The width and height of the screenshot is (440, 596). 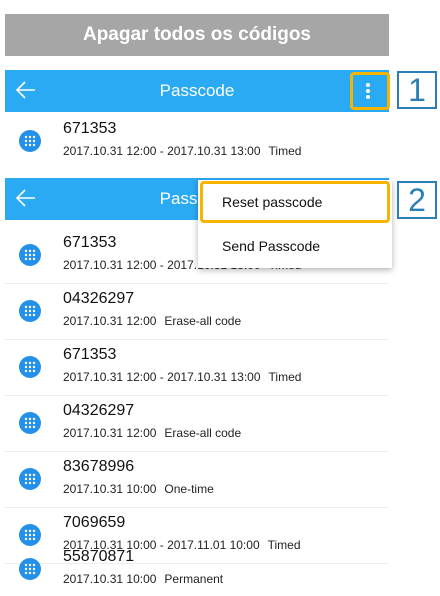 I want to click on app-bar-title: Passcode, so click(x=197, y=90).